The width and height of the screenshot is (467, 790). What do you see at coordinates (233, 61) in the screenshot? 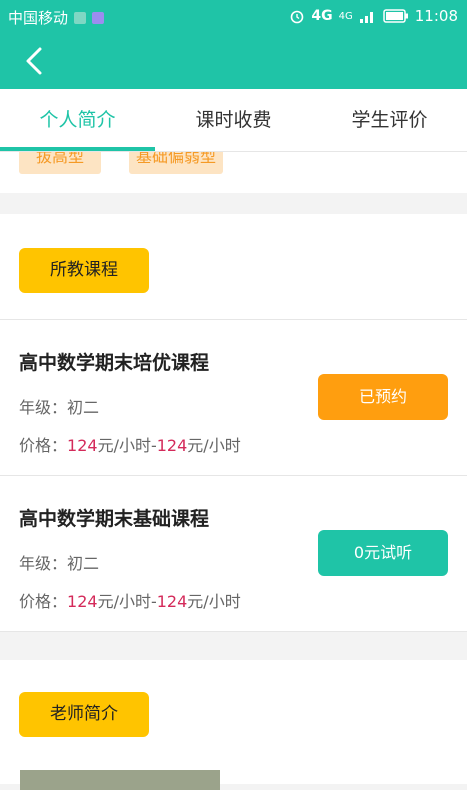
I see `app-header` at bounding box center [233, 61].